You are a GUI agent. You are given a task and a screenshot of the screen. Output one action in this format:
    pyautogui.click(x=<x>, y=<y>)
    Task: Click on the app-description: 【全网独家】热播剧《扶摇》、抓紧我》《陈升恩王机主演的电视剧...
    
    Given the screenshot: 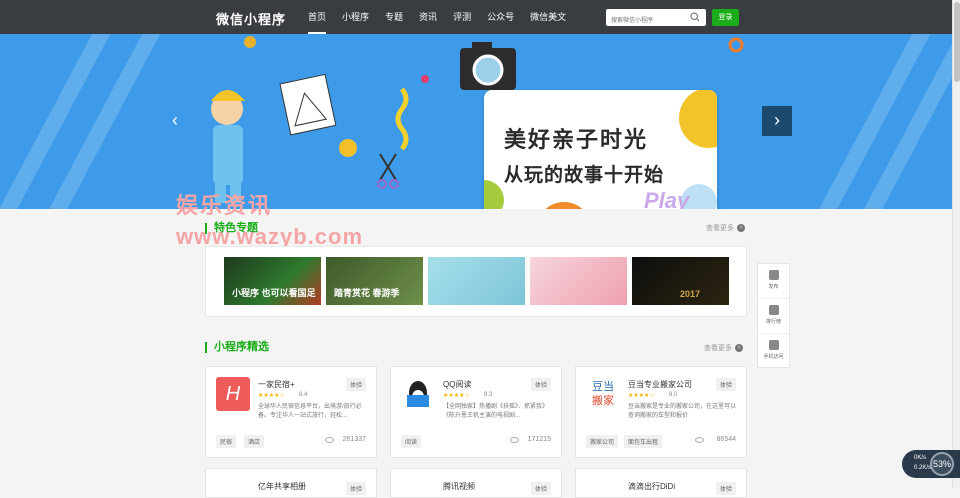 What is the action you would take?
    pyautogui.click(x=496, y=411)
    